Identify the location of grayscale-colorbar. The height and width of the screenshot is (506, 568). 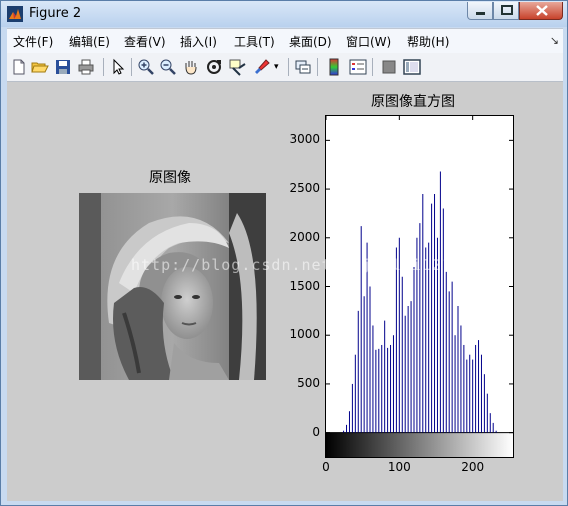
(419, 444).